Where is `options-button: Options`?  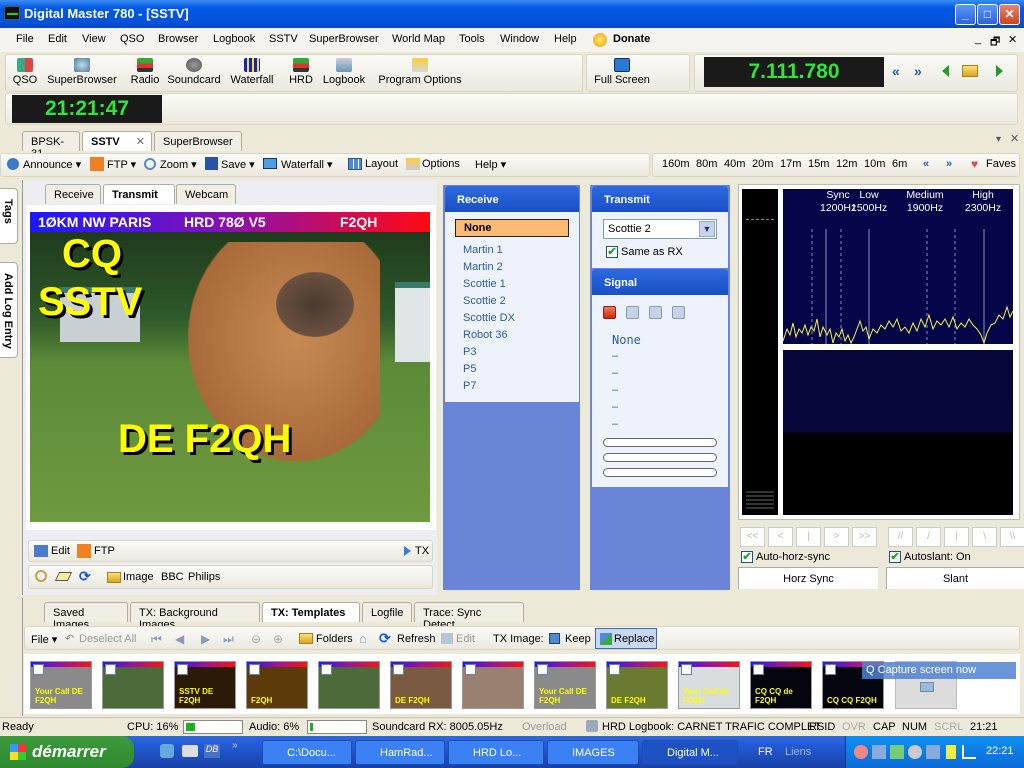 options-button: Options is located at coordinates (441, 164).